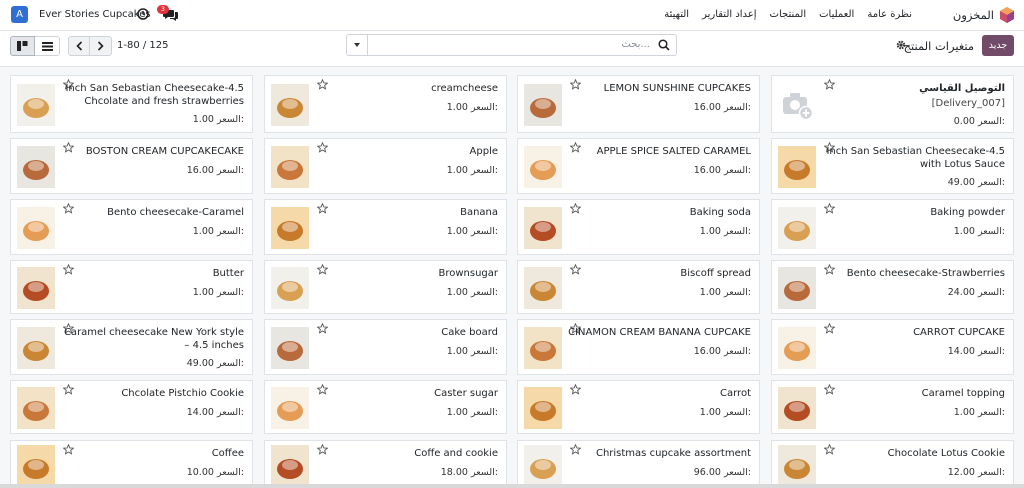 This screenshot has height=488, width=1024. I want to click on product-price: 12.00 السعر:, so click(976, 472).